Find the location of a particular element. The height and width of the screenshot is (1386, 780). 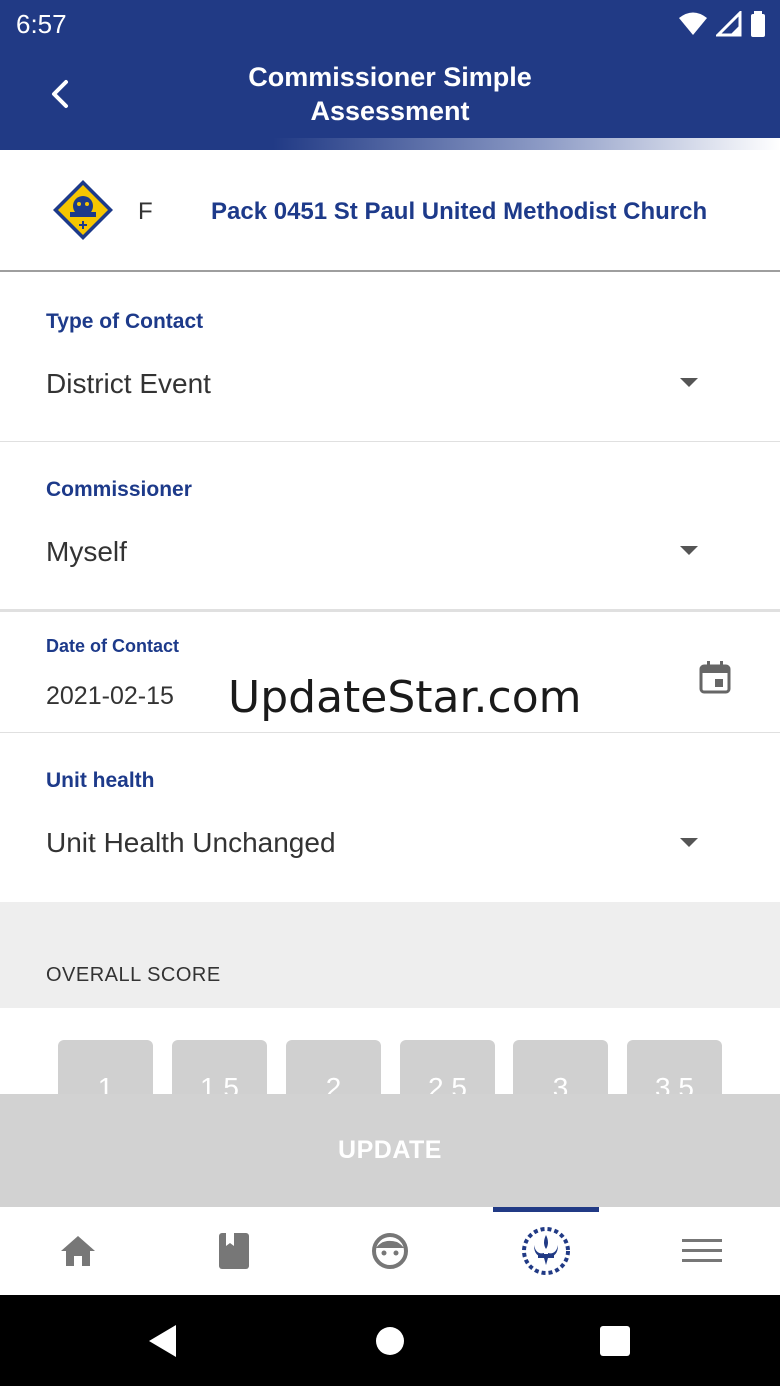

nav-scouts is located at coordinates (546, 1251).